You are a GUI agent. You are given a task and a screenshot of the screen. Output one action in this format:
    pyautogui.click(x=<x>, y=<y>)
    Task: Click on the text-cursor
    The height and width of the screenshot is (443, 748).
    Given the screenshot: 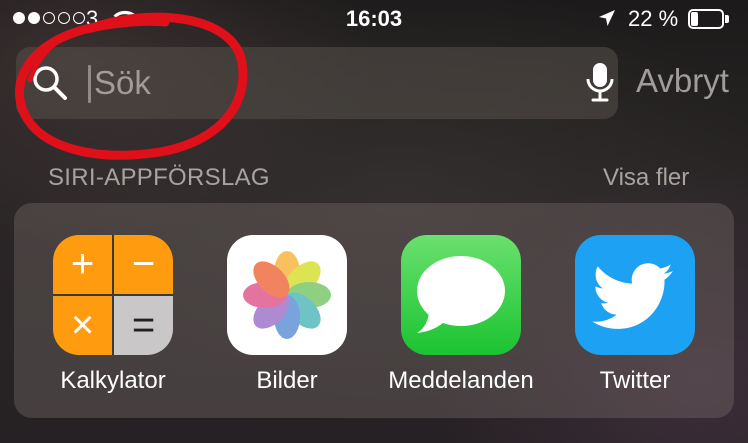 What is the action you would take?
    pyautogui.click(x=89, y=84)
    